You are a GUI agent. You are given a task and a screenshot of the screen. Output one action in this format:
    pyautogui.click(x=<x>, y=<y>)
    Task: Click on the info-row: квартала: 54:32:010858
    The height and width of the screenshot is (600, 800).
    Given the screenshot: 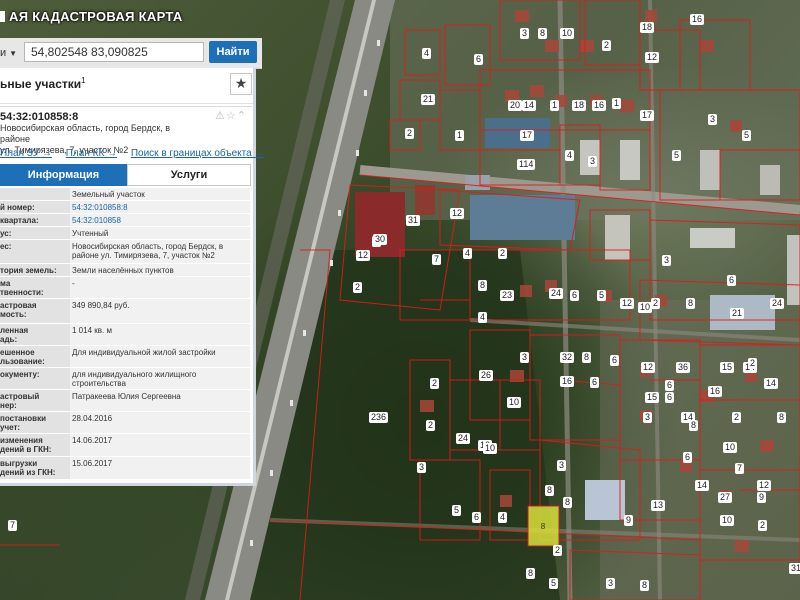 What is the action you would take?
    pyautogui.click(x=125, y=220)
    